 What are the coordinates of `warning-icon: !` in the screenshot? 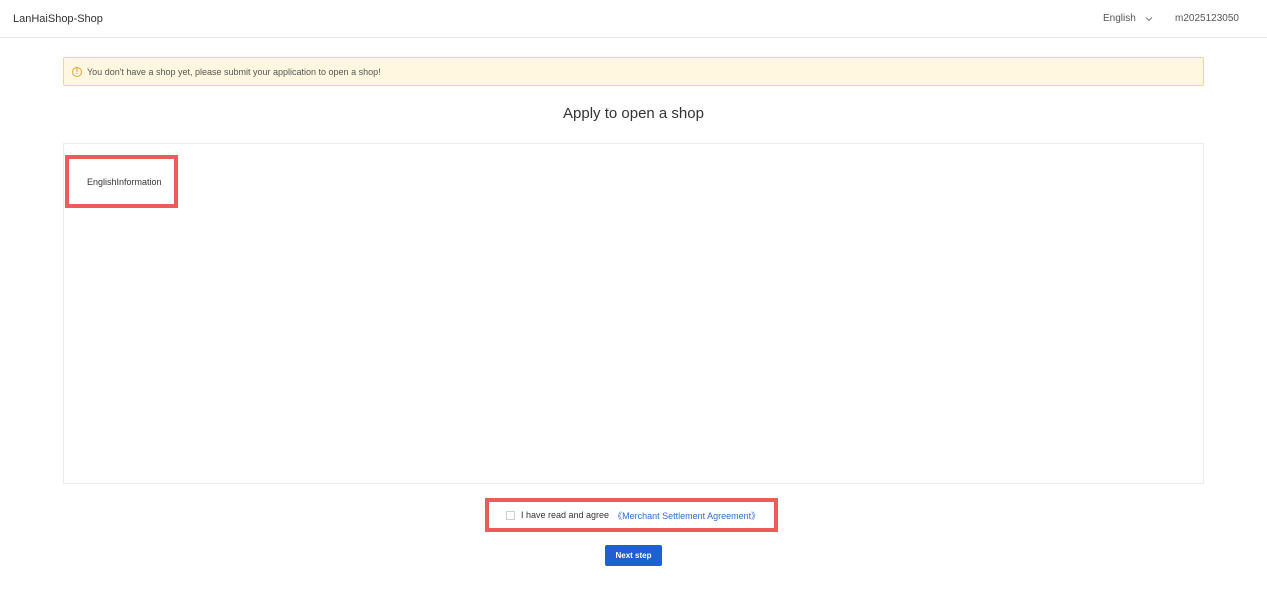 It's located at (77, 71).